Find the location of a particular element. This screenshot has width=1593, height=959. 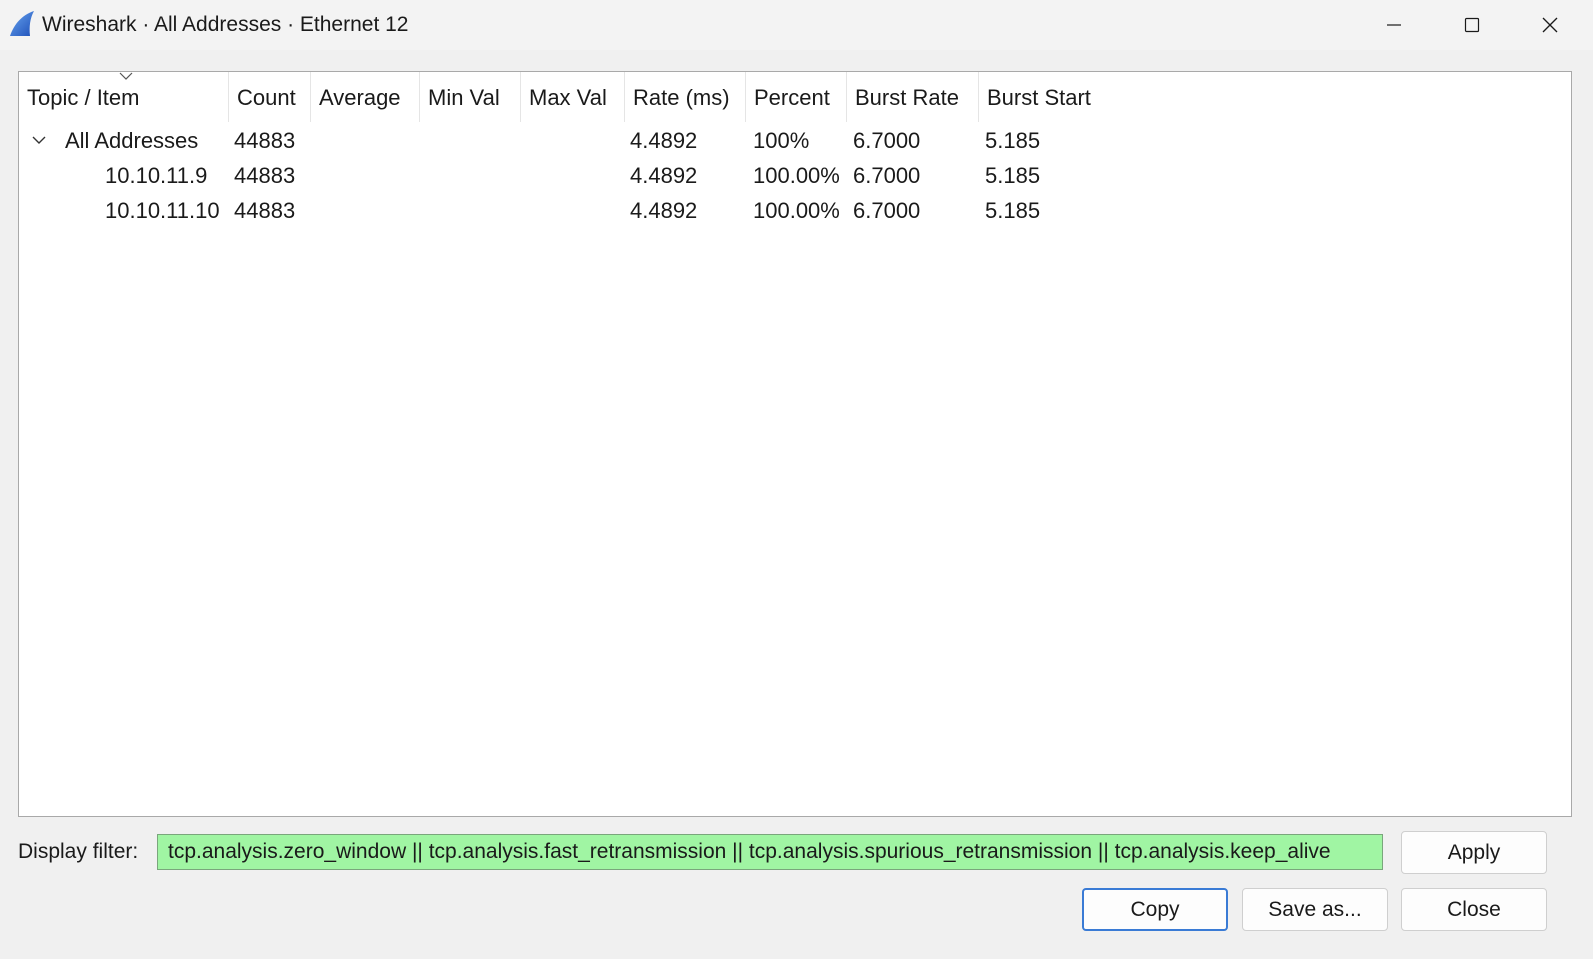

column-header-percent: Percent is located at coordinates (796, 97).